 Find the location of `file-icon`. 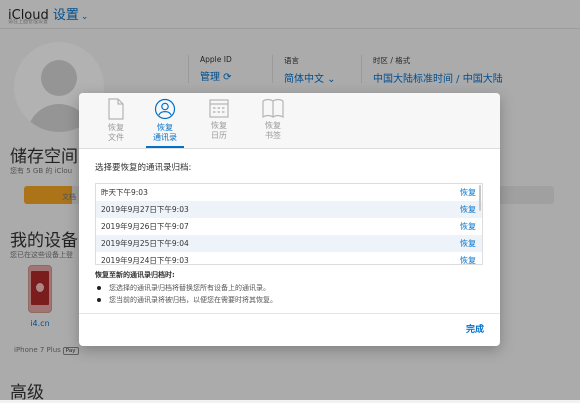

file-icon is located at coordinates (116, 109).